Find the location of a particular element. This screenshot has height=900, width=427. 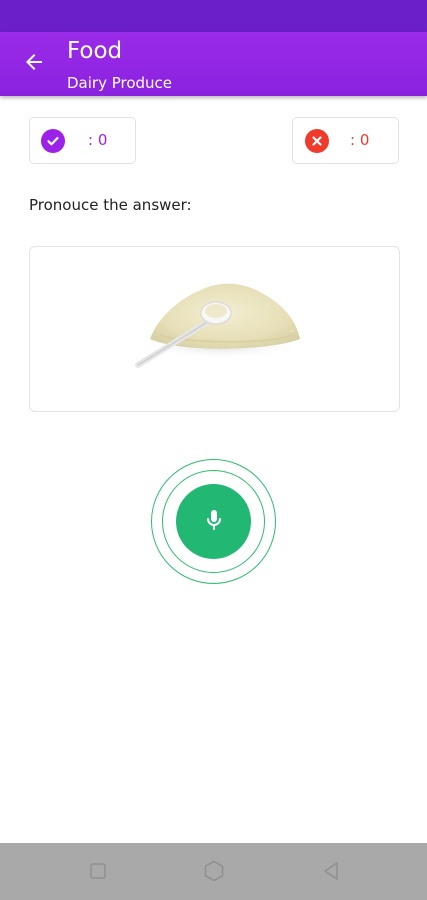

home-hexagon-icon is located at coordinates (214, 873).